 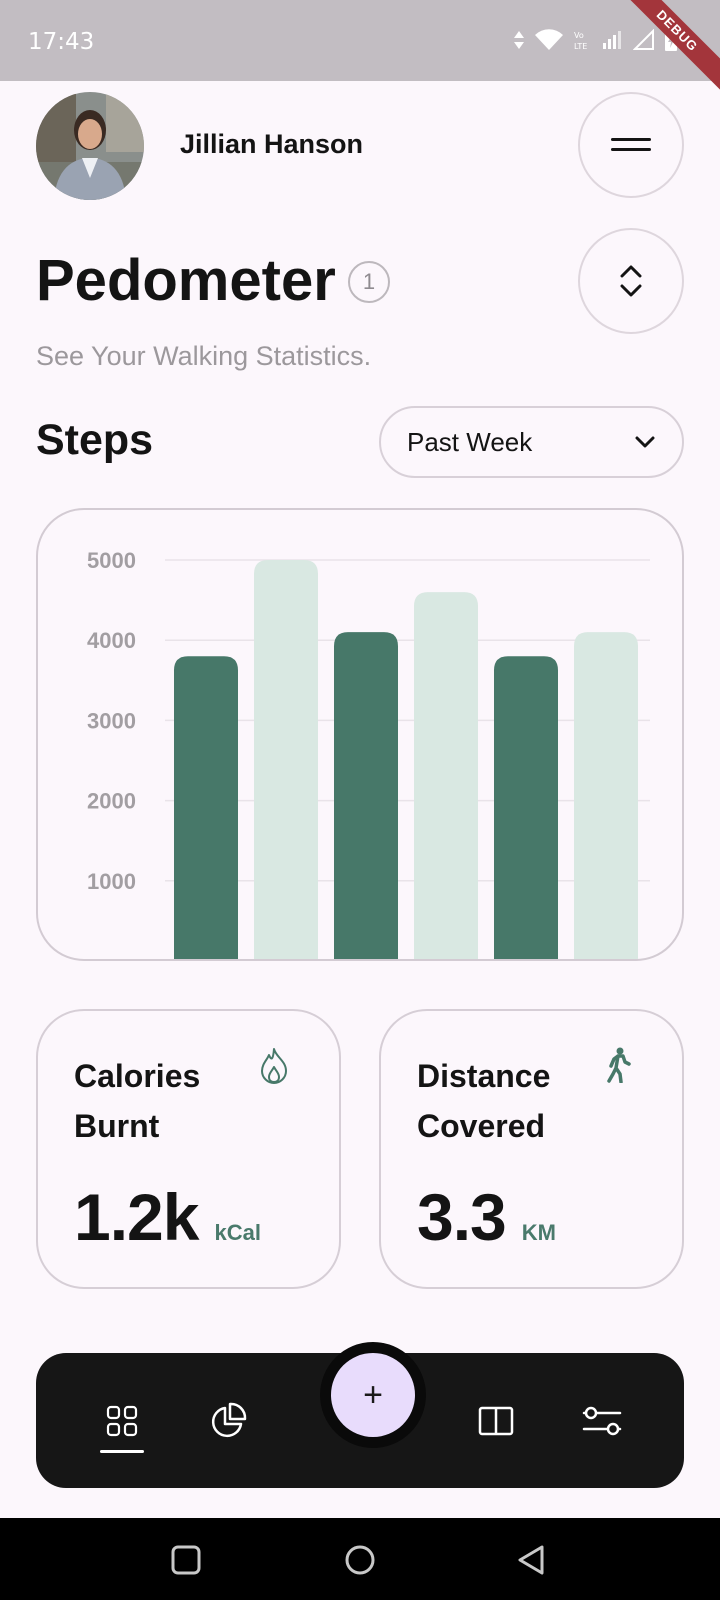 What do you see at coordinates (117, 1126) in the screenshot?
I see `calories-label-line2: Burnt` at bounding box center [117, 1126].